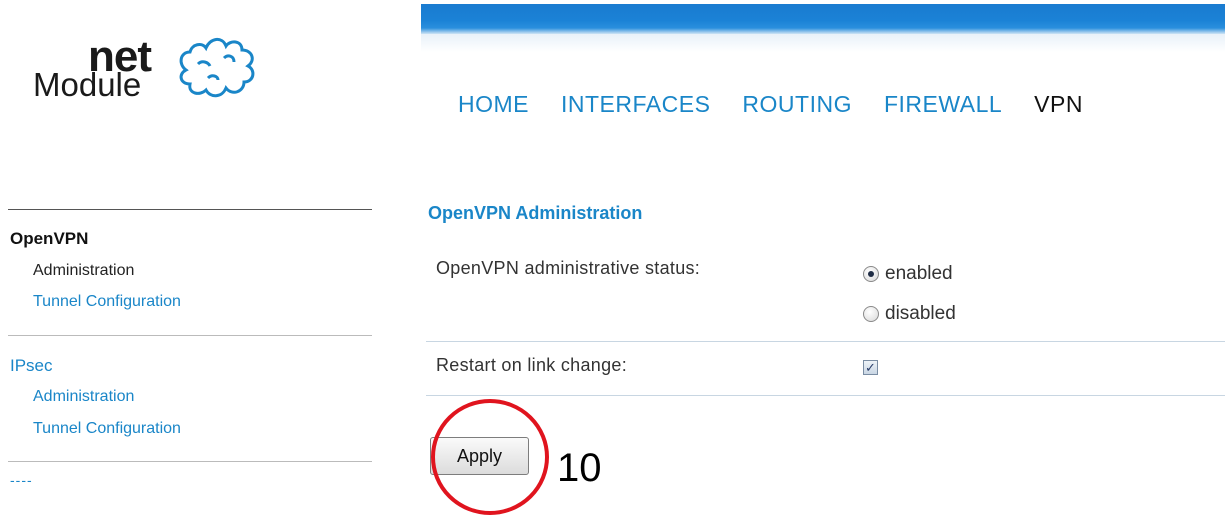  I want to click on sidebar-item-openvpn-administration: Administration, so click(83, 271).